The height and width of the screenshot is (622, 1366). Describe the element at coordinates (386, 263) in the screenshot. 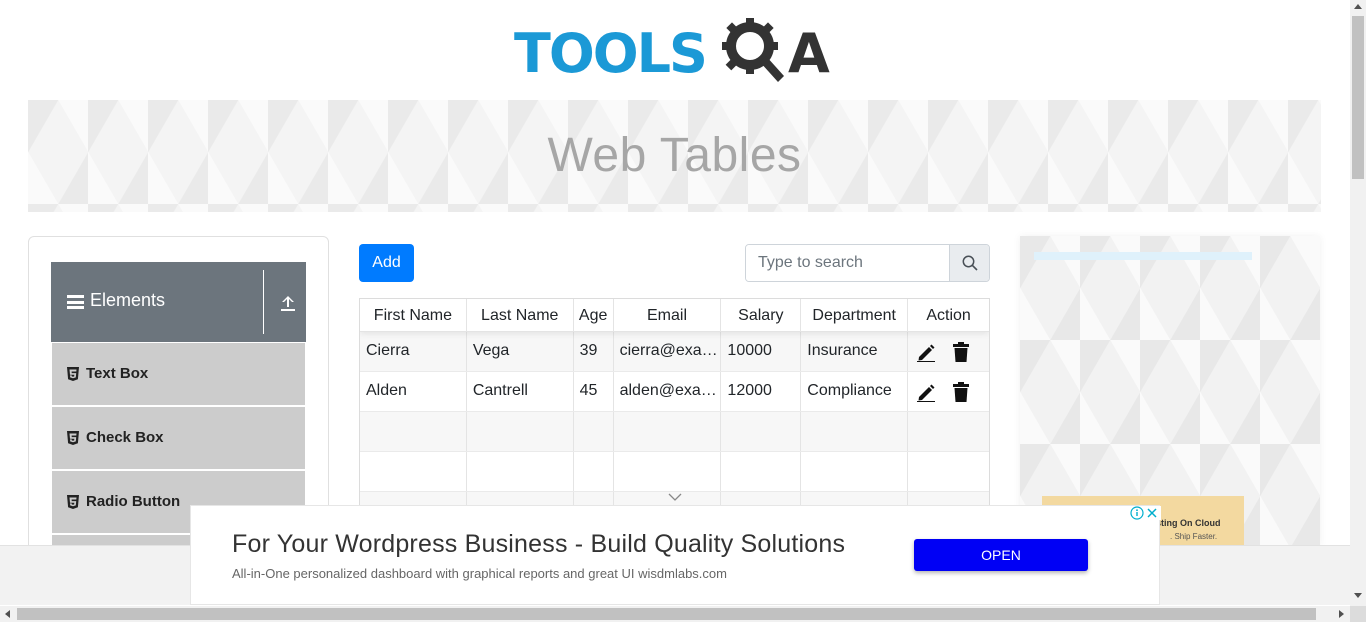

I see `add-button: Add` at that location.